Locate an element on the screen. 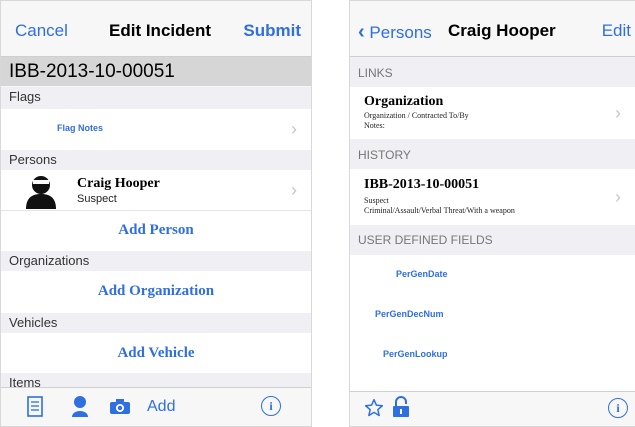 This screenshot has width=635, height=427. section-flags-label: Flags is located at coordinates (25, 96).